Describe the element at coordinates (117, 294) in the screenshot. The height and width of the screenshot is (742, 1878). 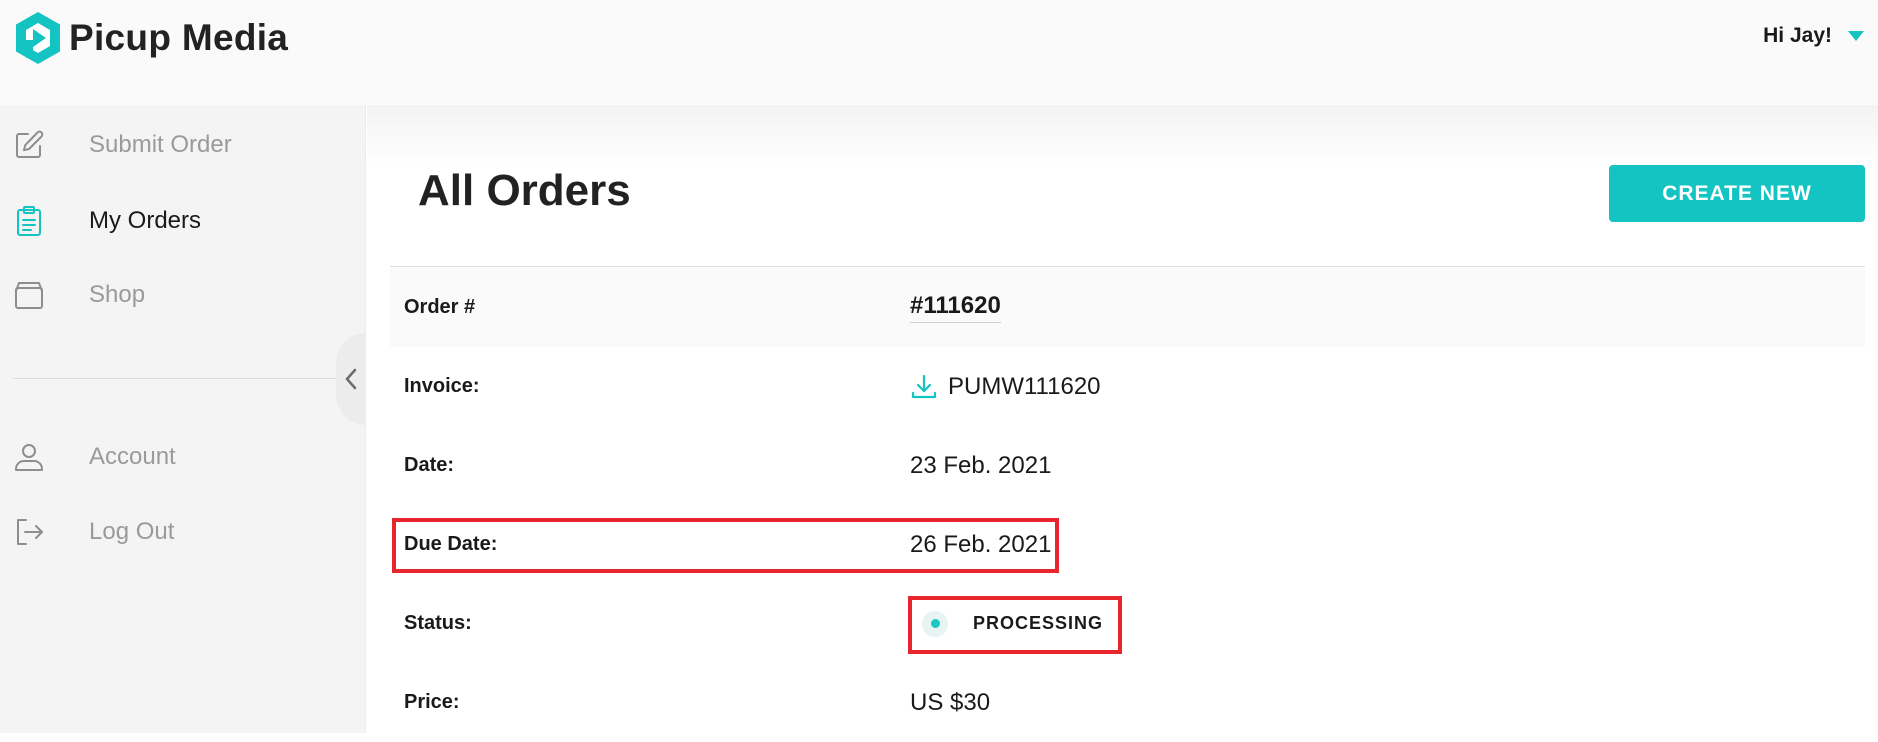
I see `sidebar-item-label: Shop` at that location.